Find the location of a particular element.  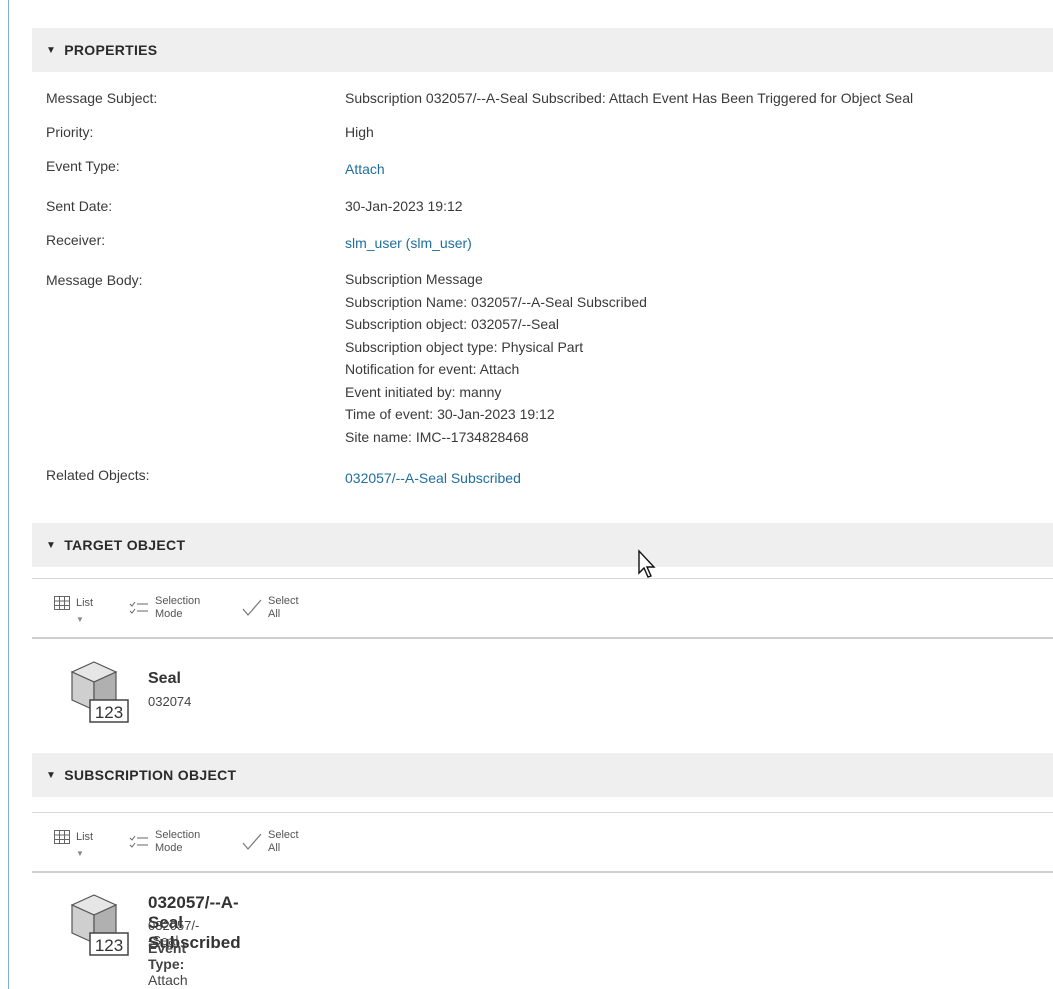

subscription-object-toolbar: List ▼ Selection Mode Select All is located at coordinates (542, 842).